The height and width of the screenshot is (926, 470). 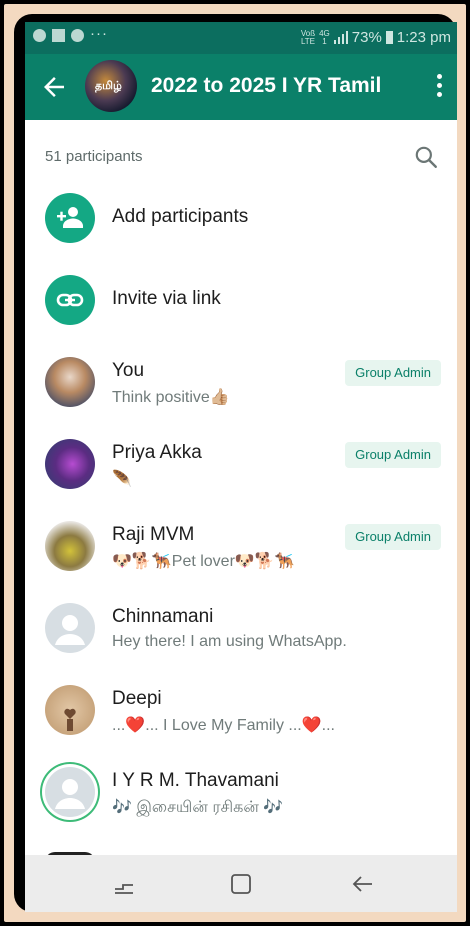 I want to click on member-name: Priya Akka, so click(x=157, y=452).